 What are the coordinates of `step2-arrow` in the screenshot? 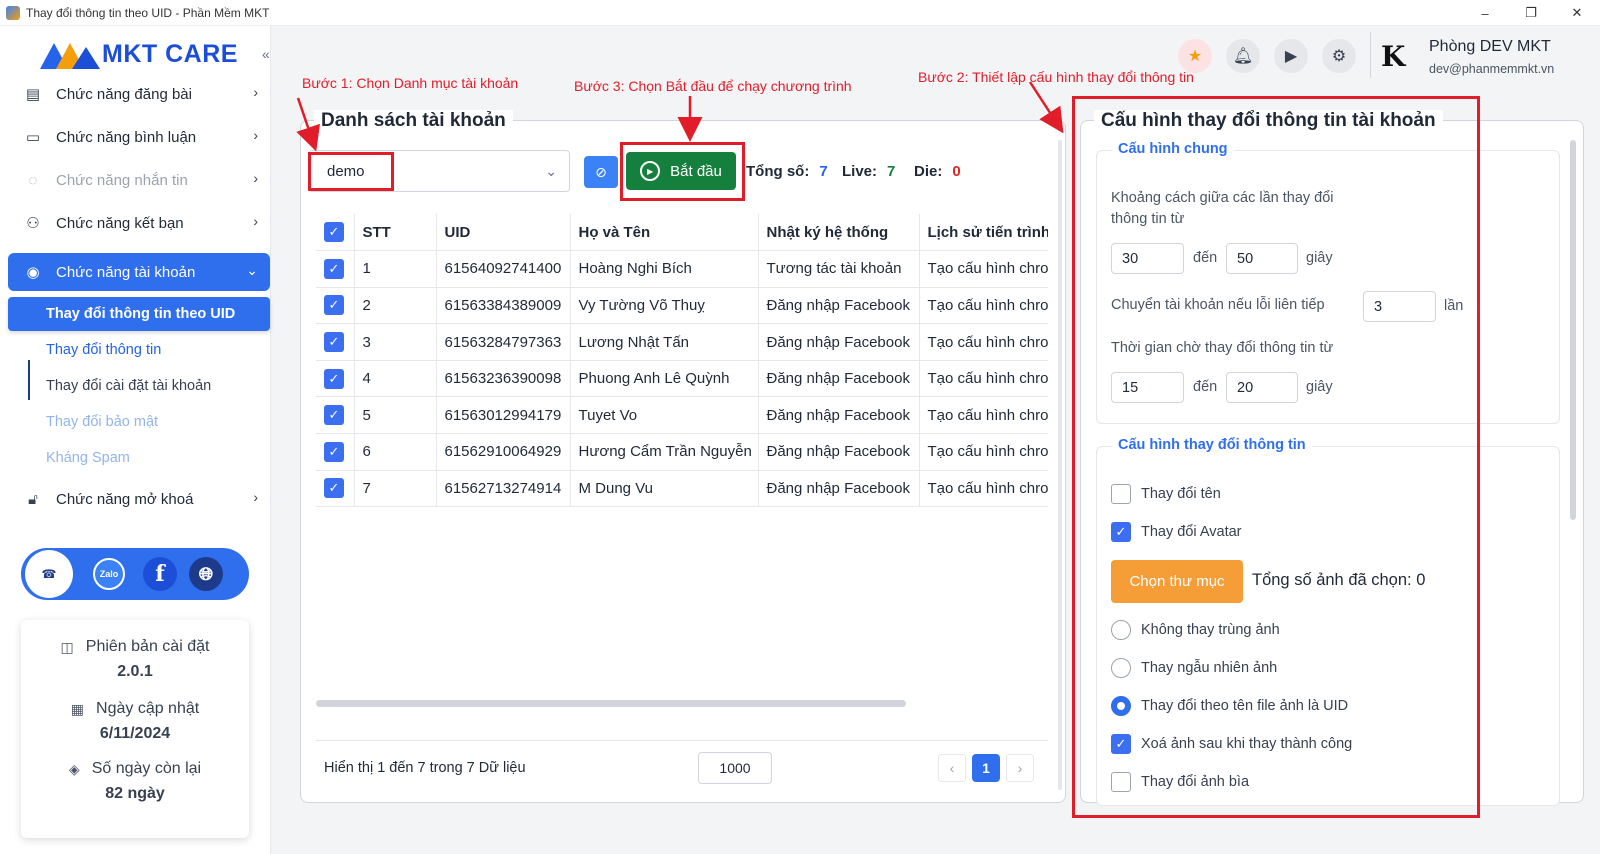 It's located at (1046, 107).